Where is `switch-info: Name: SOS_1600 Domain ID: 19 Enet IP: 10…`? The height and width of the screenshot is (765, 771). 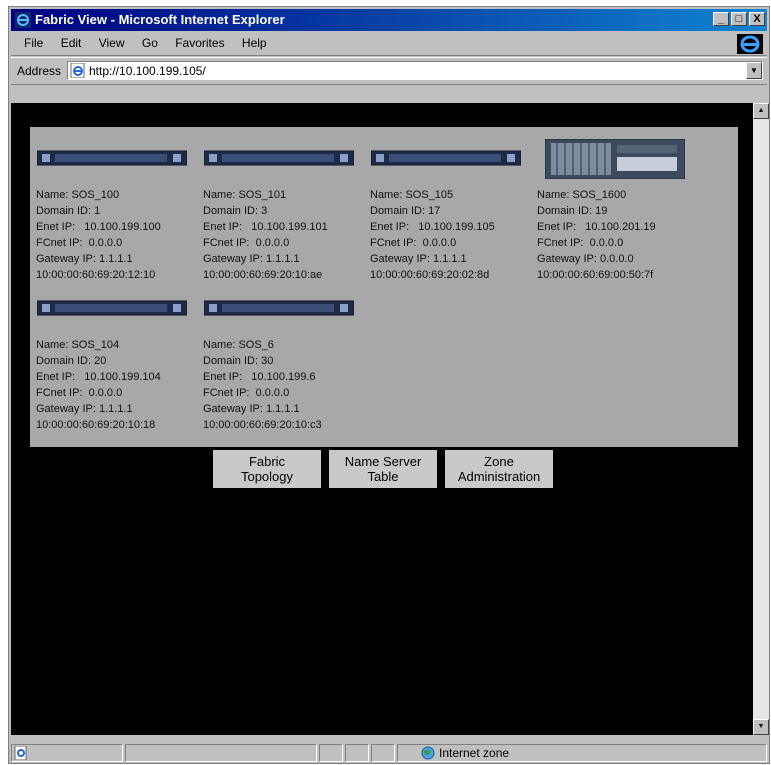 switch-info: Name: SOS_1600 Domain ID: 19 Enet IP: 10… is located at coordinates (596, 235).